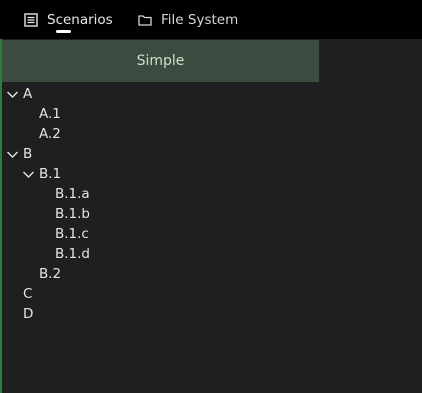 Image resolution: width=422 pixels, height=393 pixels. Describe the element at coordinates (1, 216) in the screenshot. I see `panel-accent-bar` at that location.